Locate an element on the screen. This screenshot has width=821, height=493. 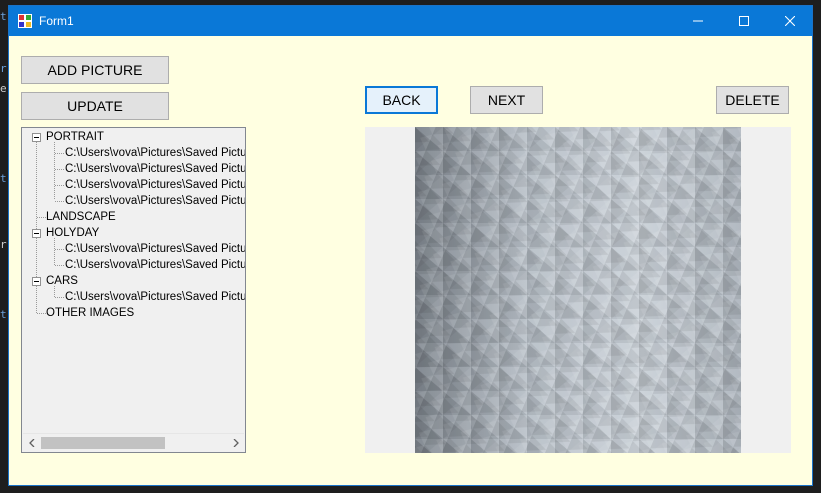
app-icon is located at coordinates (25, 21).